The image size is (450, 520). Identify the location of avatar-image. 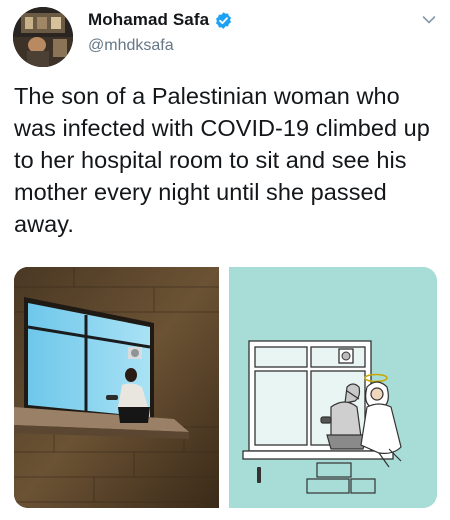
(43, 37).